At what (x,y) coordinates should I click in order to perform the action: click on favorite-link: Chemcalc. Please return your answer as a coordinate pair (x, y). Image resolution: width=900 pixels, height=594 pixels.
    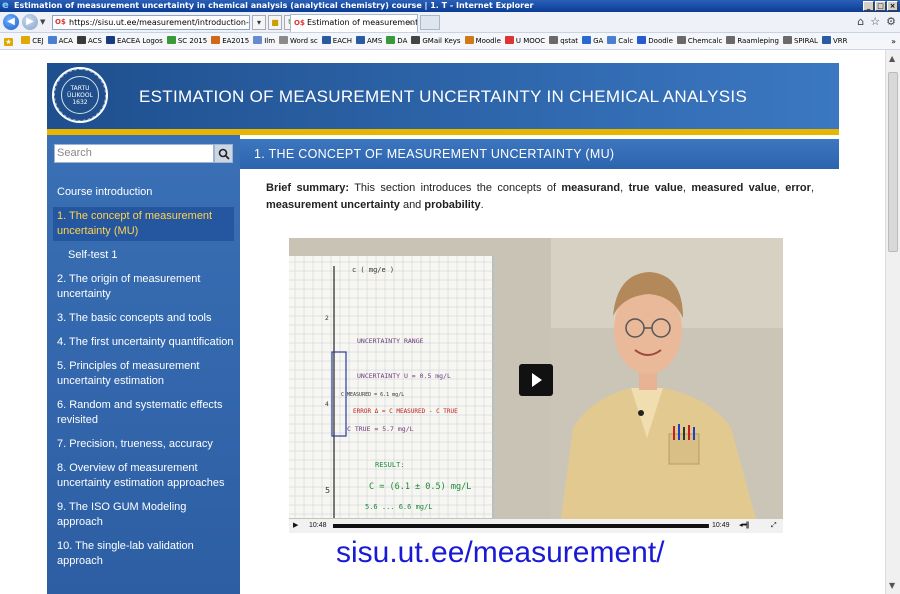
    Looking at the image, I should click on (699, 41).